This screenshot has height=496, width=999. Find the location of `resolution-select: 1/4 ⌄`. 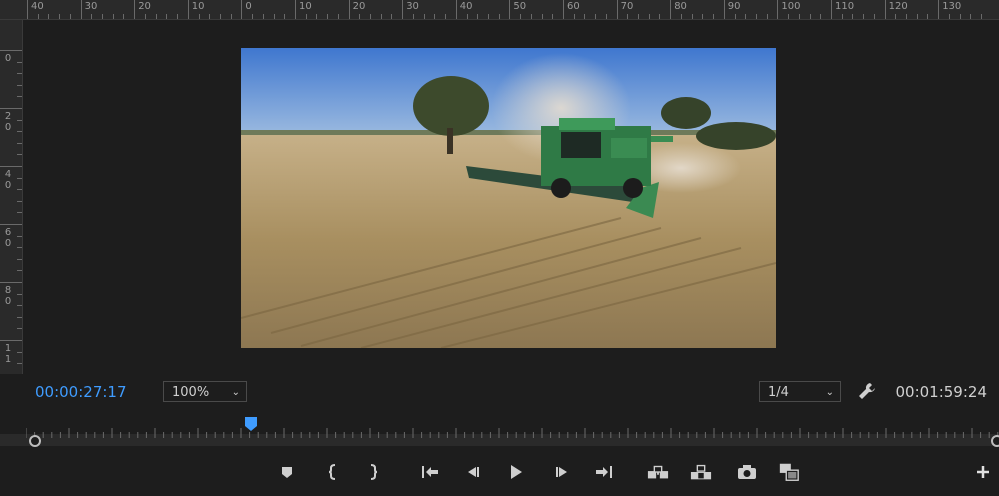

resolution-select: 1/4 ⌄ is located at coordinates (800, 391).